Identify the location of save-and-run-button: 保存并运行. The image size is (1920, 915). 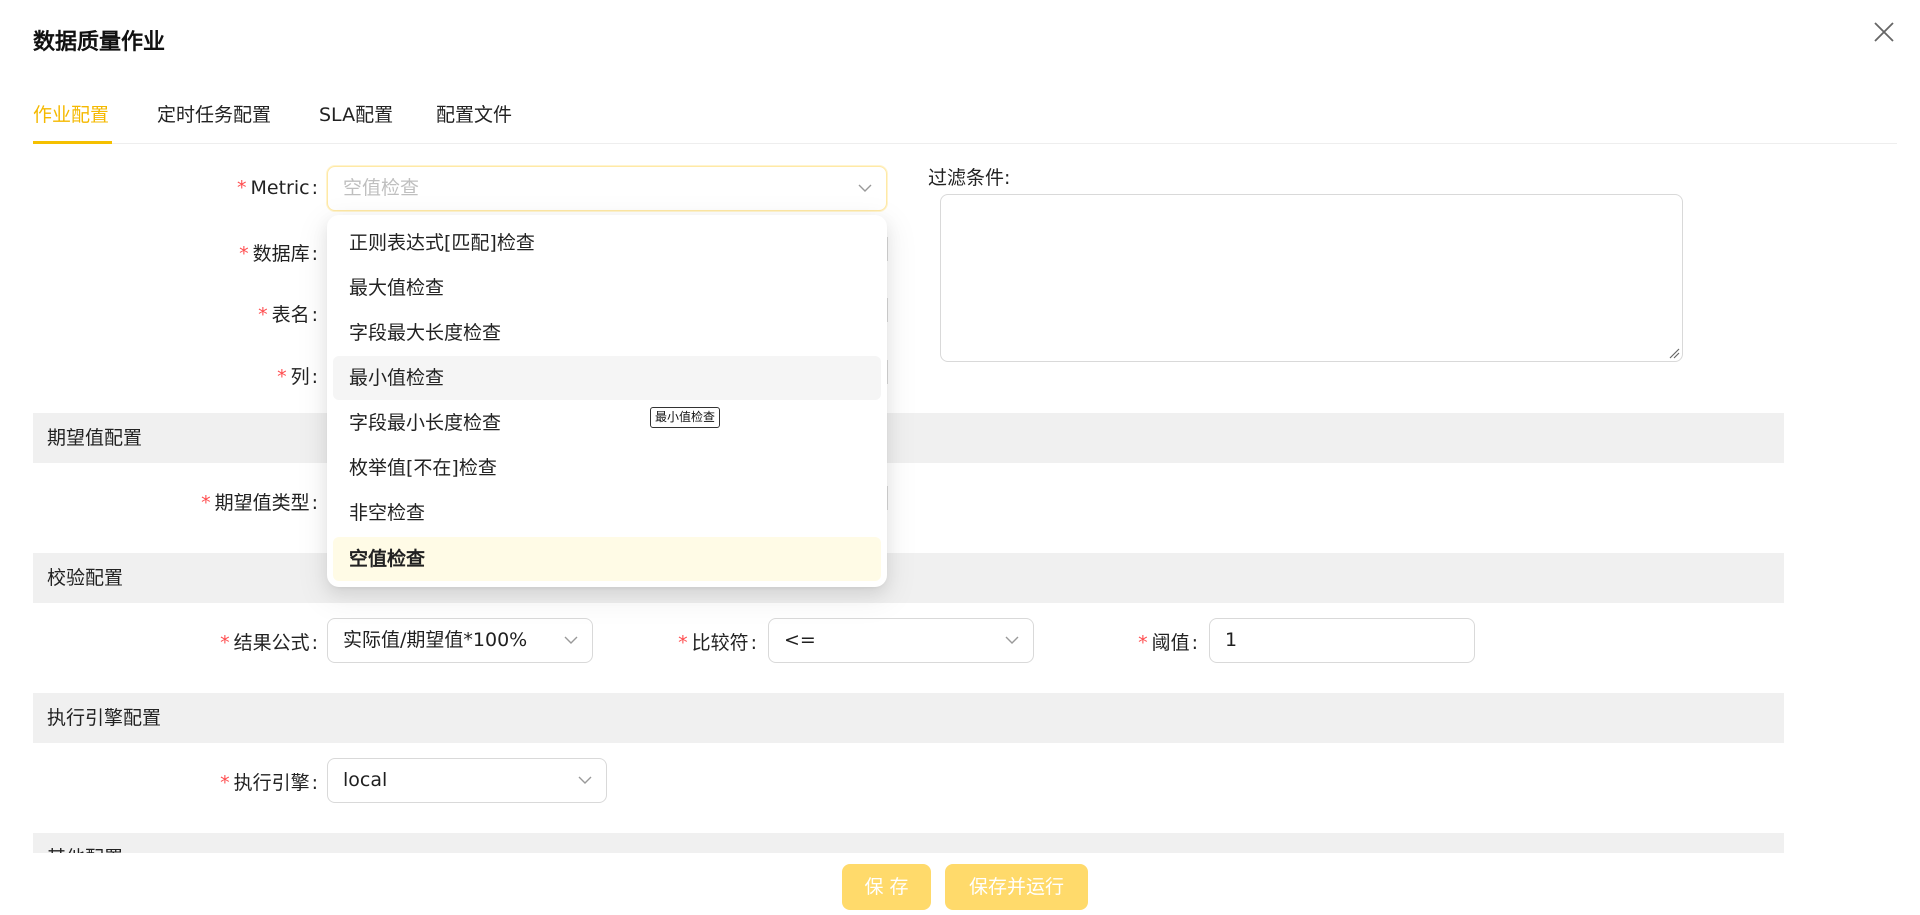
(1016, 887).